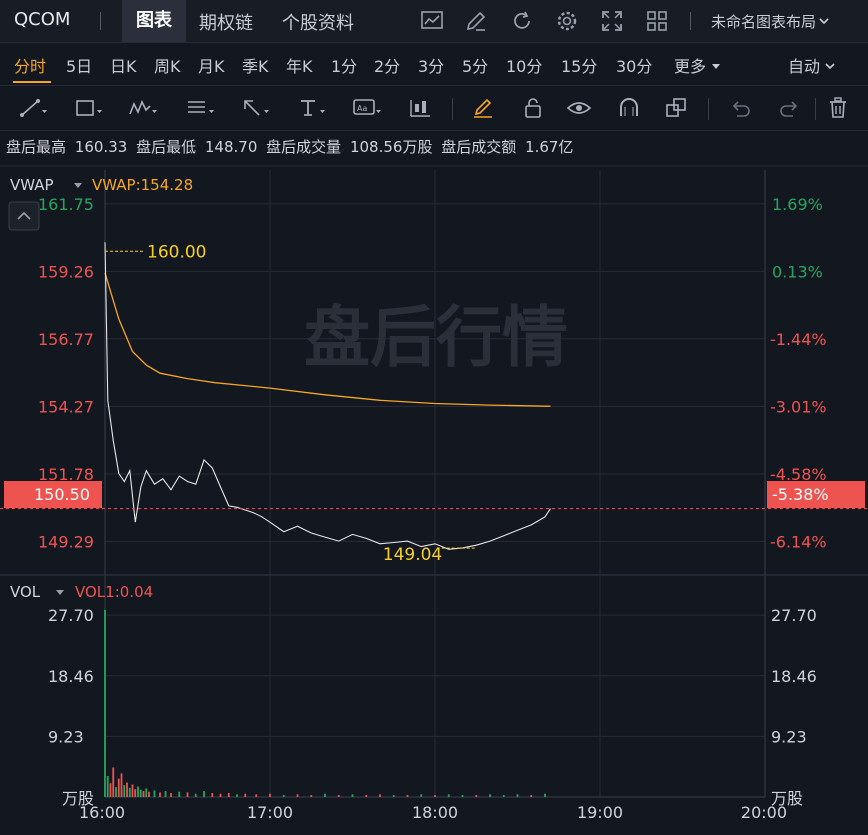  I want to click on price-axis-label: 149.29, so click(66, 541).